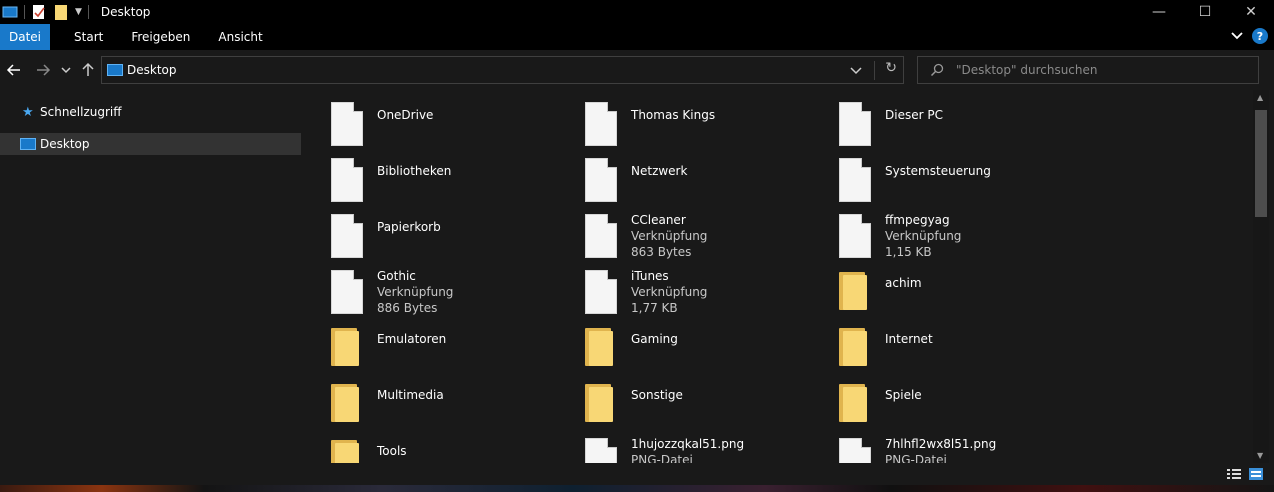 The width and height of the screenshot is (1274, 492). I want to click on expand-ribbon-icon, so click(1237, 36).